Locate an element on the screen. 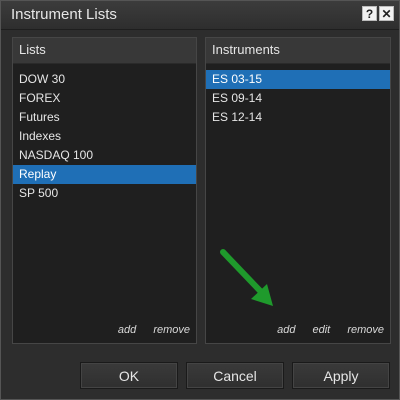 The height and width of the screenshot is (400, 400). list-item-selected: Replay is located at coordinates (104, 174).